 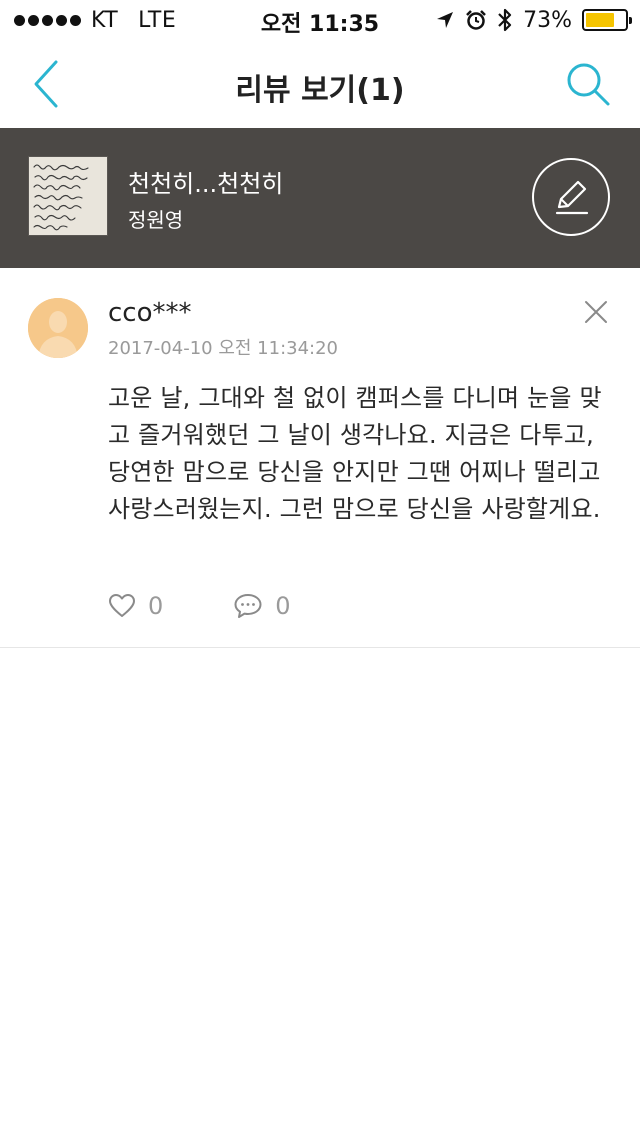 I want to click on handwriting-cover-art, so click(x=68, y=196).